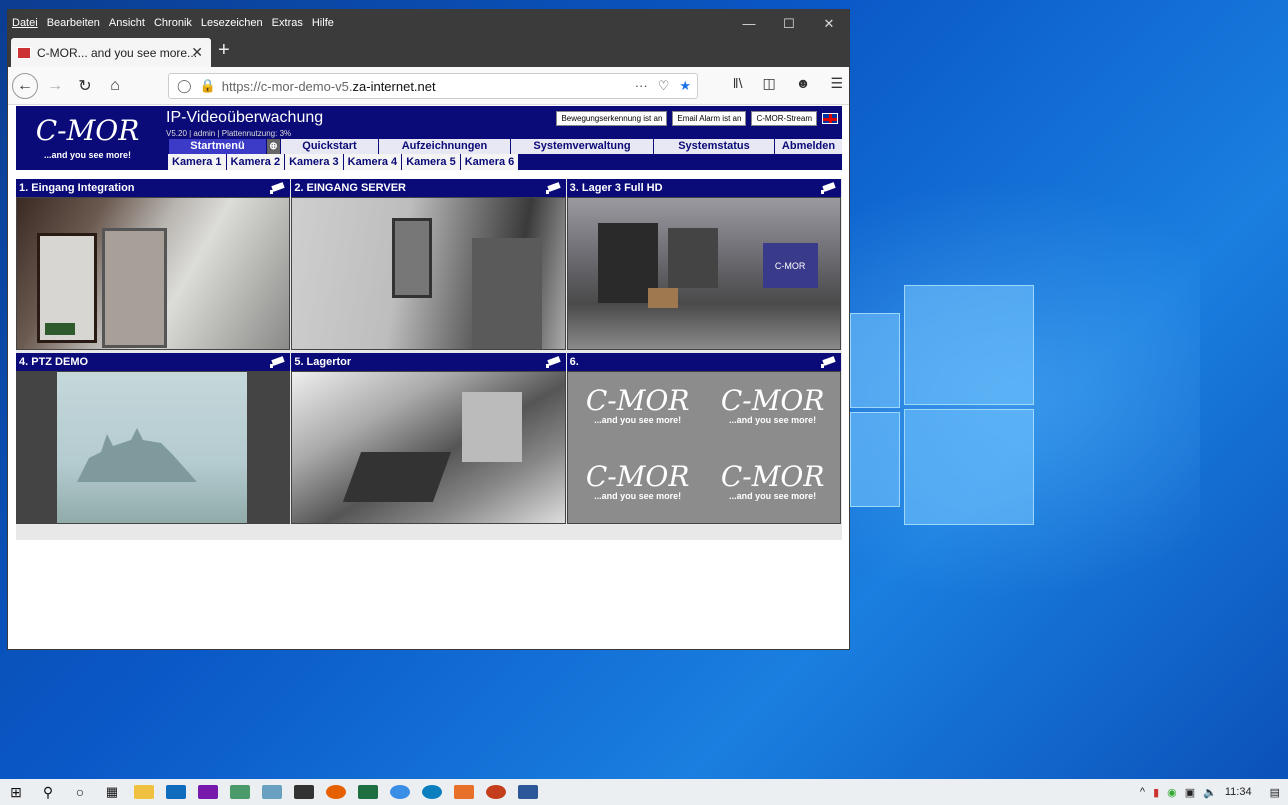 The height and width of the screenshot is (805, 1288). I want to click on file-explorer-icon, so click(144, 792).